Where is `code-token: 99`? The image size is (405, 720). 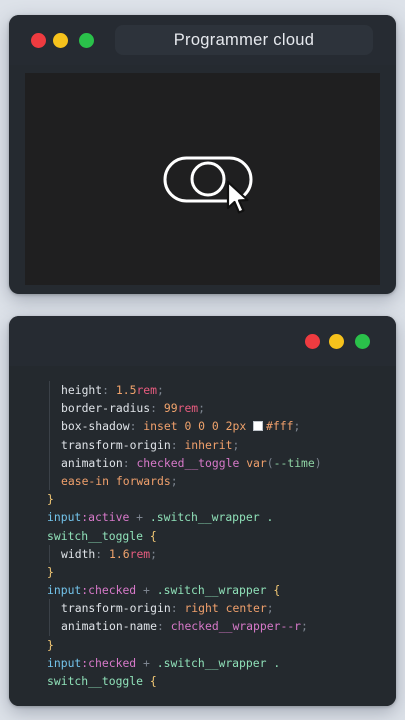 code-token: 99 is located at coordinates (170, 408).